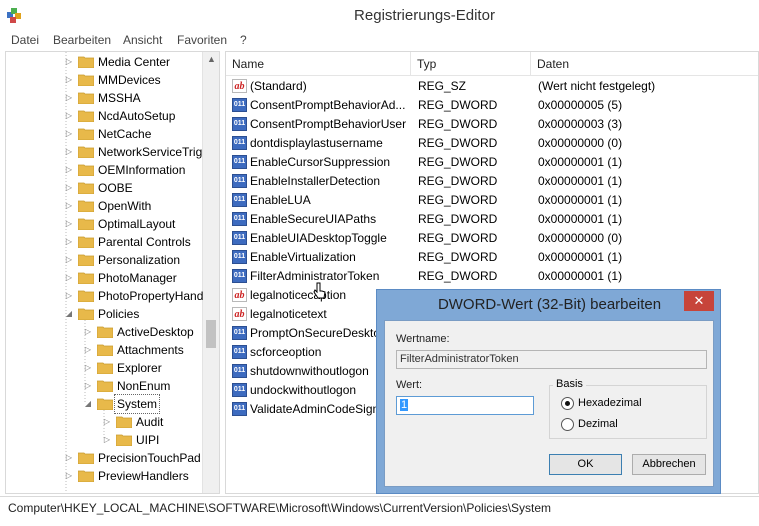 The height and width of the screenshot is (526, 759). I want to click on radio-hex-button, so click(567, 403).